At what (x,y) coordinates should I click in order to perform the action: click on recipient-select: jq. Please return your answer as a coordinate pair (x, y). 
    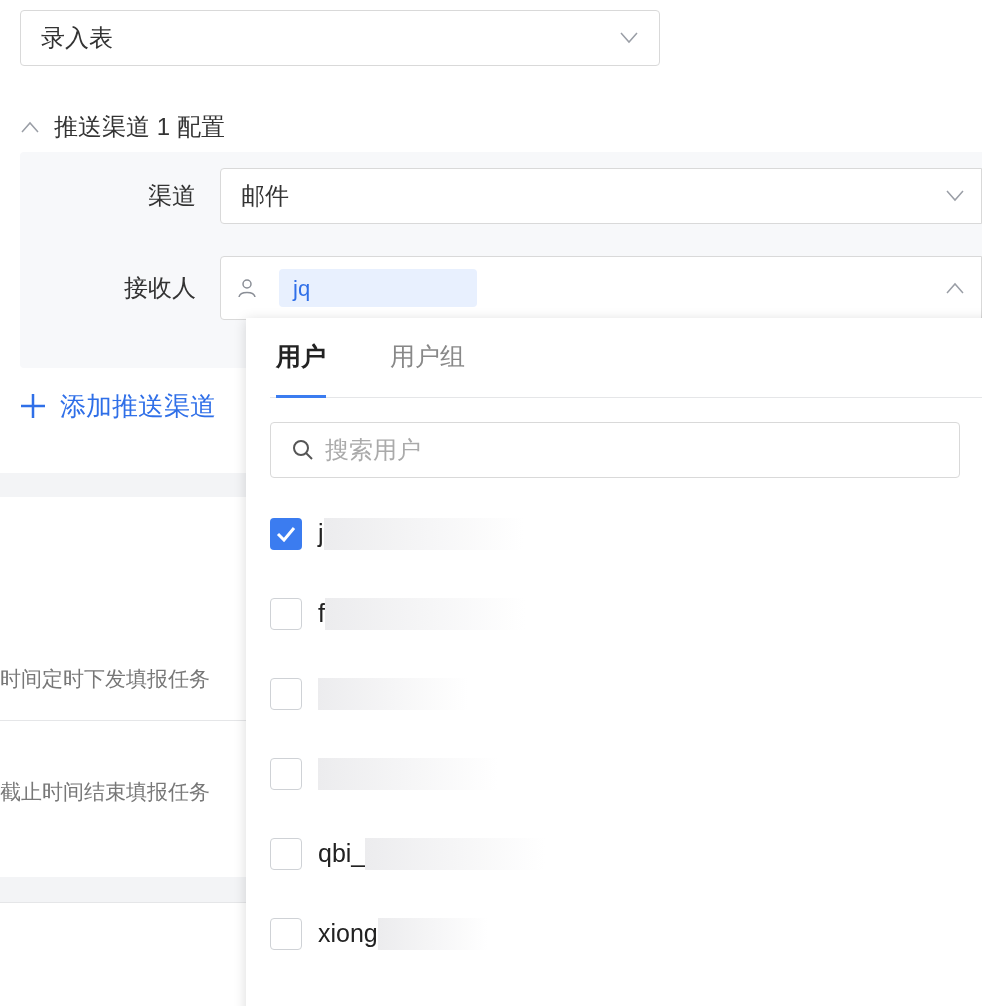
    Looking at the image, I should click on (601, 288).